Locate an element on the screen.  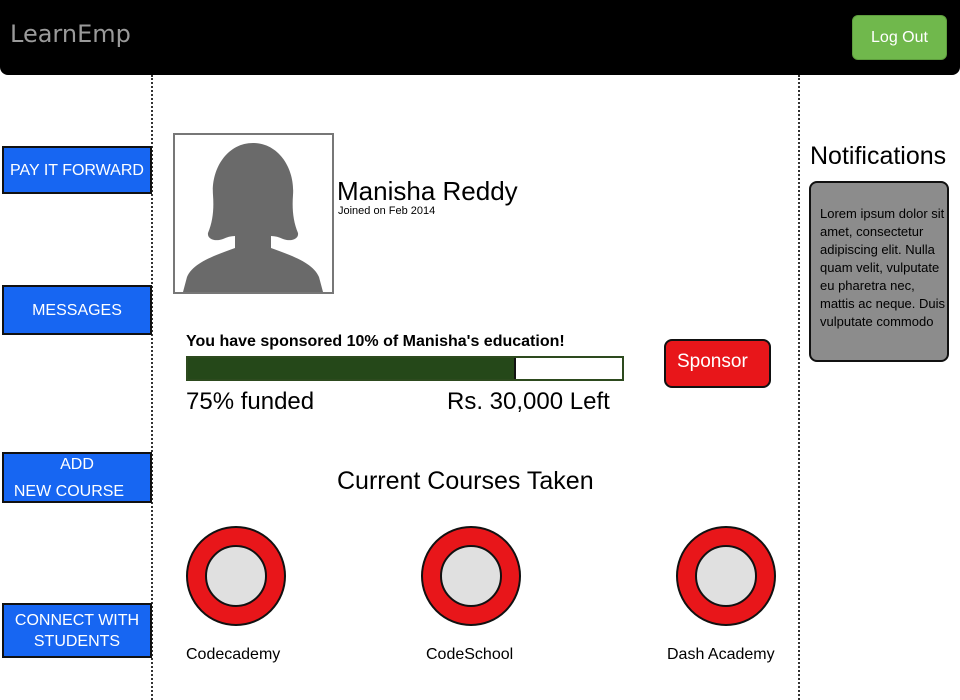
course-label: Dash Academy is located at coordinates (721, 654).